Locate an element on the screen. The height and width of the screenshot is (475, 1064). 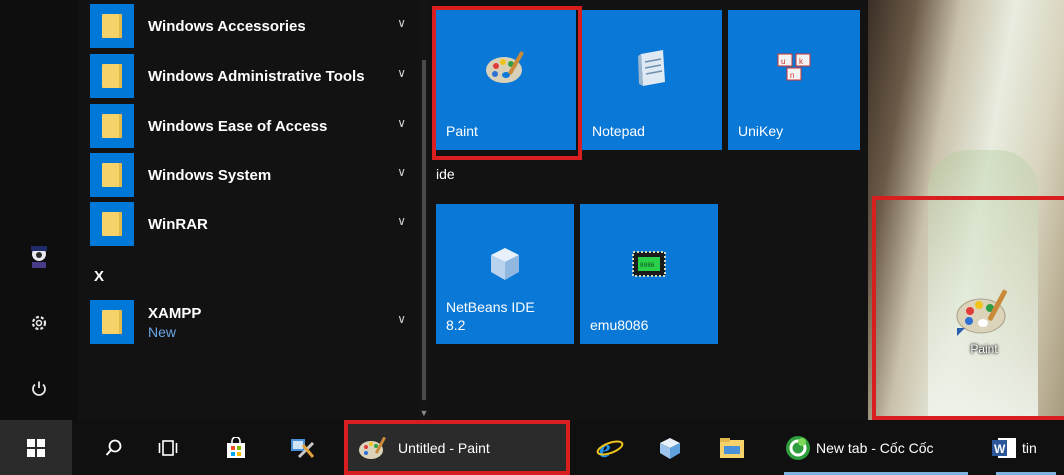
taskbar-item-word: W tin is located at coordinates (1026, 447).